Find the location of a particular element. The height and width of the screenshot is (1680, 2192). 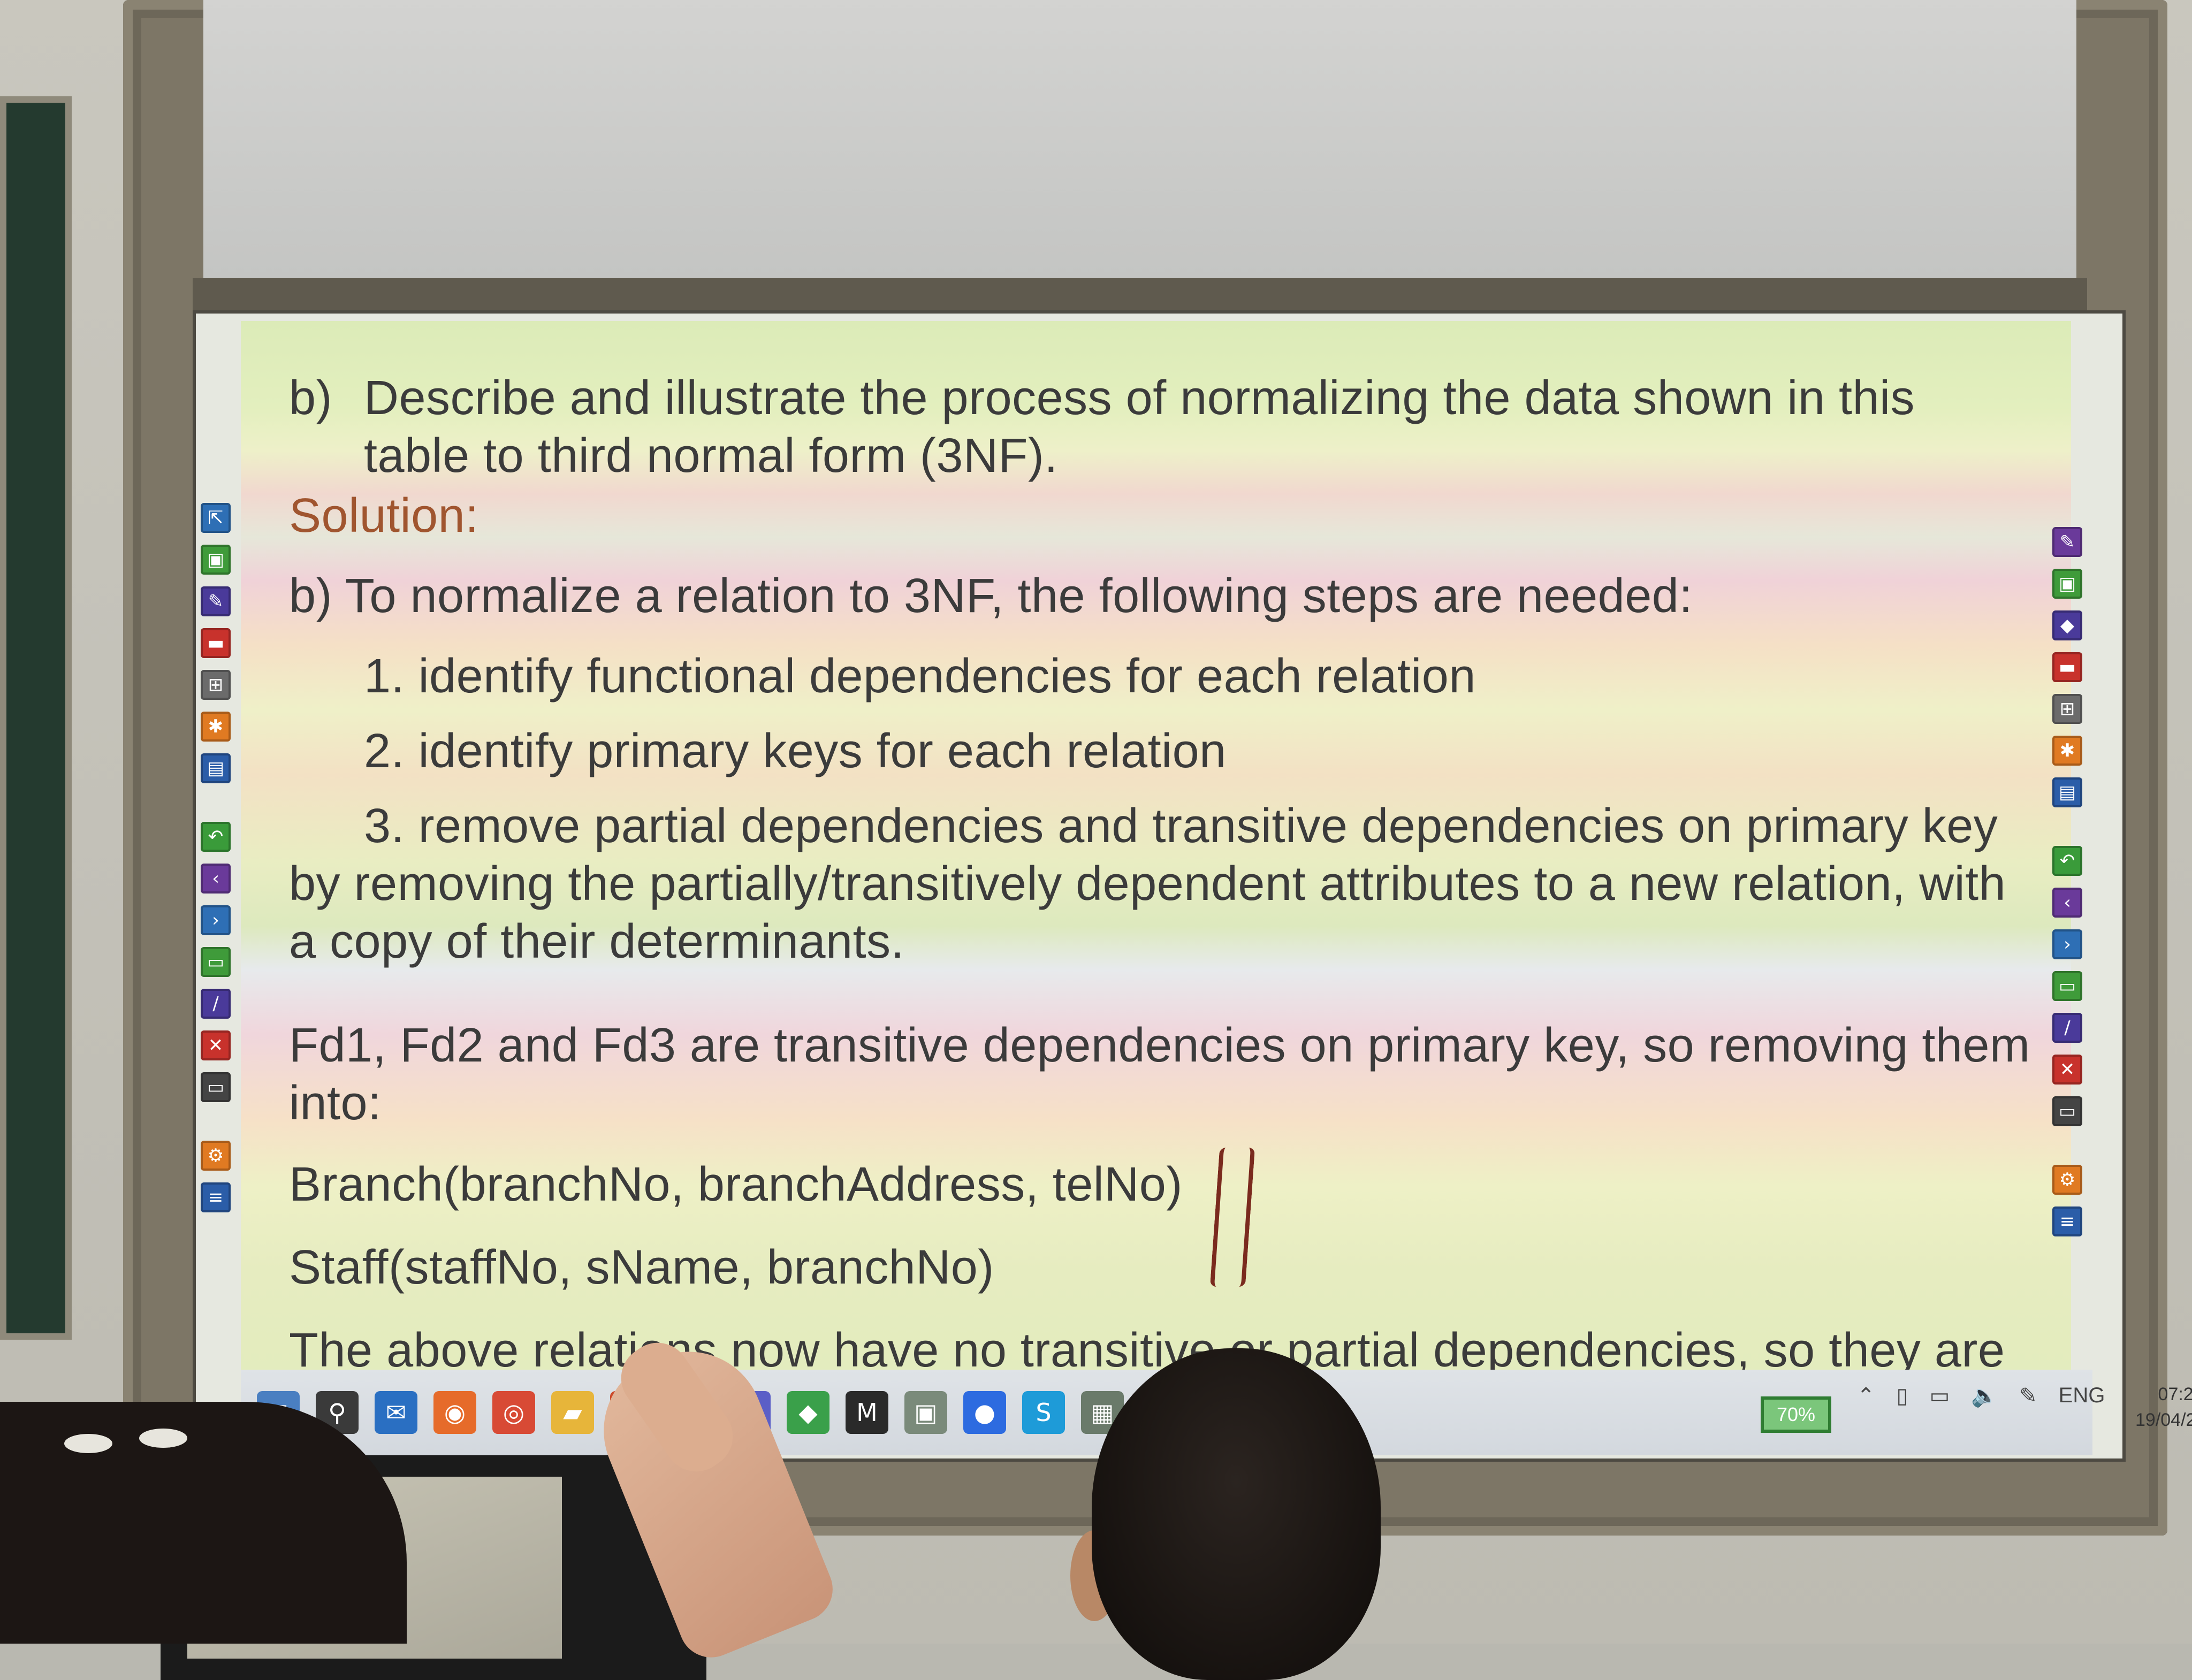

pen-tray-icon: ✎ is located at coordinates (2028, 1396).